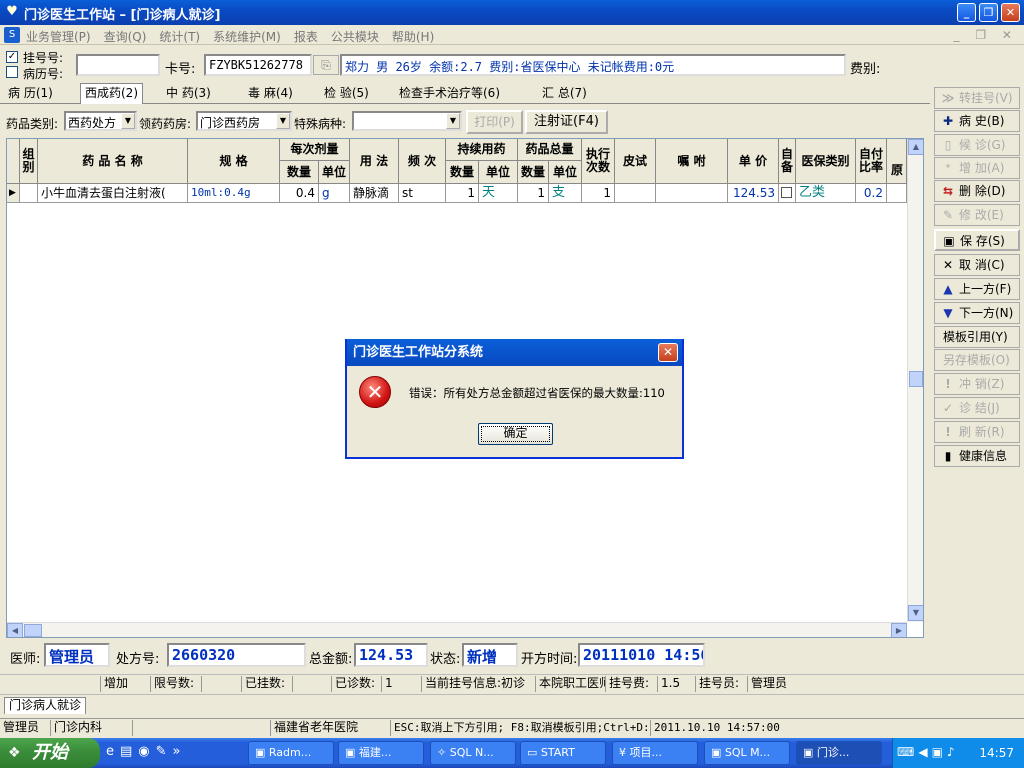 The image size is (1024, 768). I want to click on scroll-right-icon: ▶, so click(899, 630).